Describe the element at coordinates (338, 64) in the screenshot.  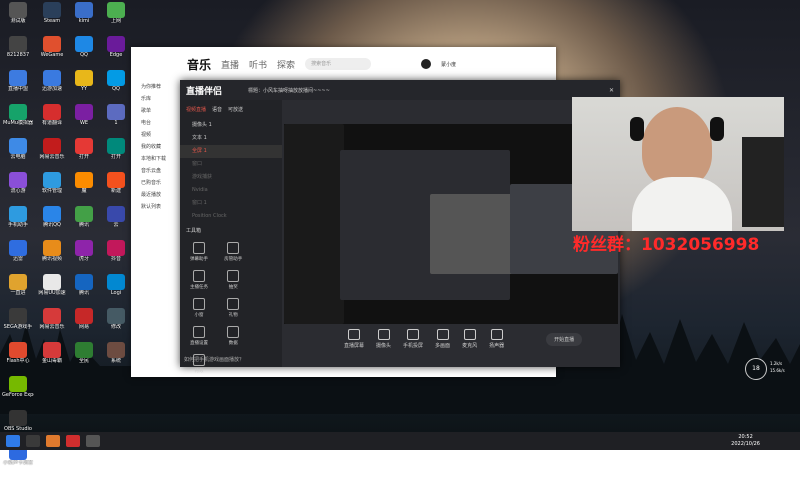
I see `music-search-input: 搜索音乐` at that location.